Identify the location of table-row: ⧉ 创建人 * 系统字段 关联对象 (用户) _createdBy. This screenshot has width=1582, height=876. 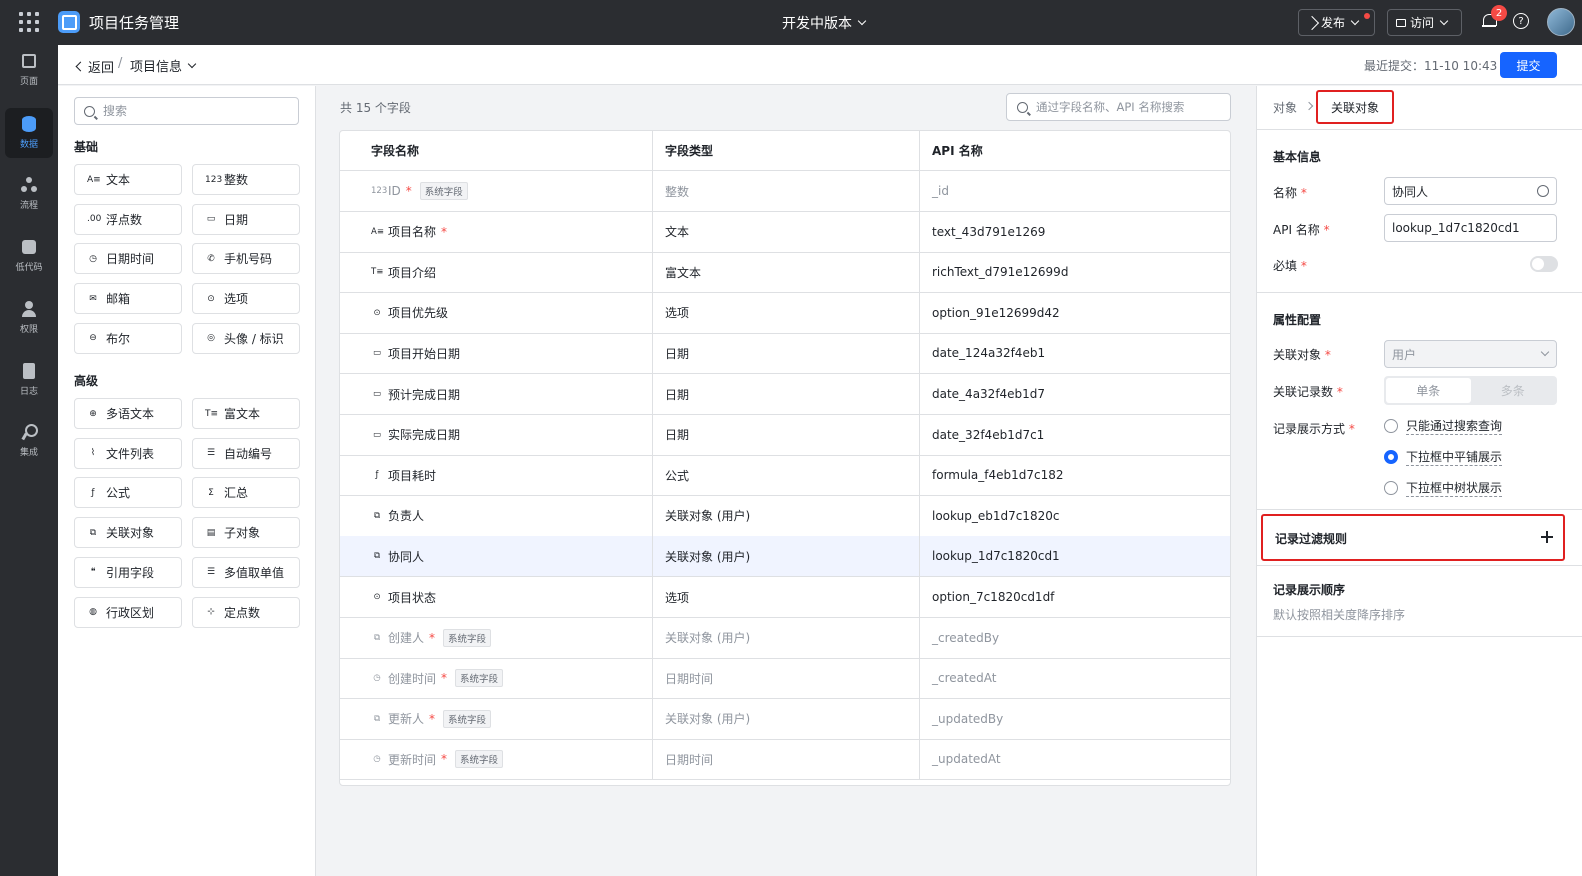
(785, 638).